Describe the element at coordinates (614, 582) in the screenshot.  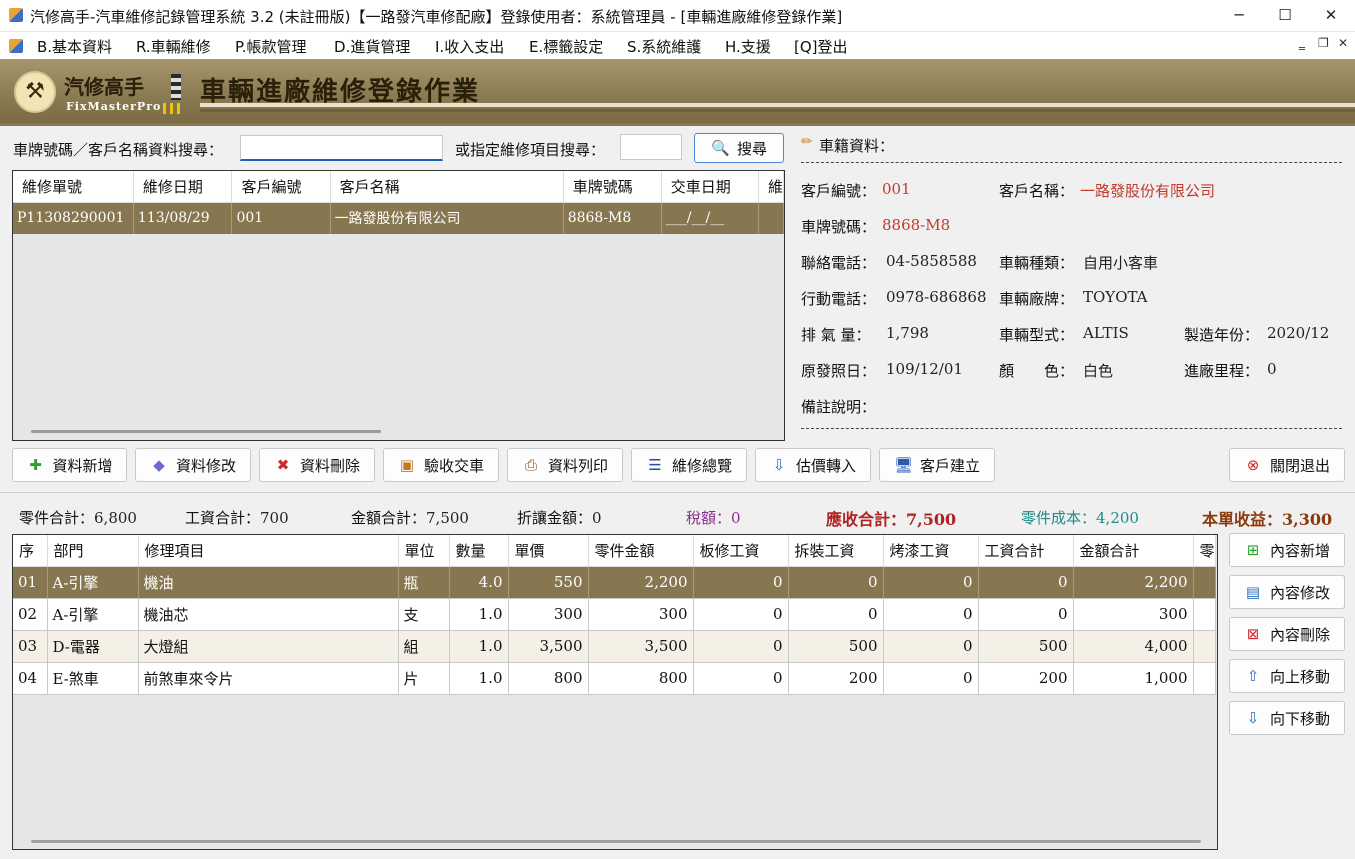
I see `table-row: 01 A-引擎 機油 瓶 4.0 550 2,200 0 0 0 0 2,200` at that location.